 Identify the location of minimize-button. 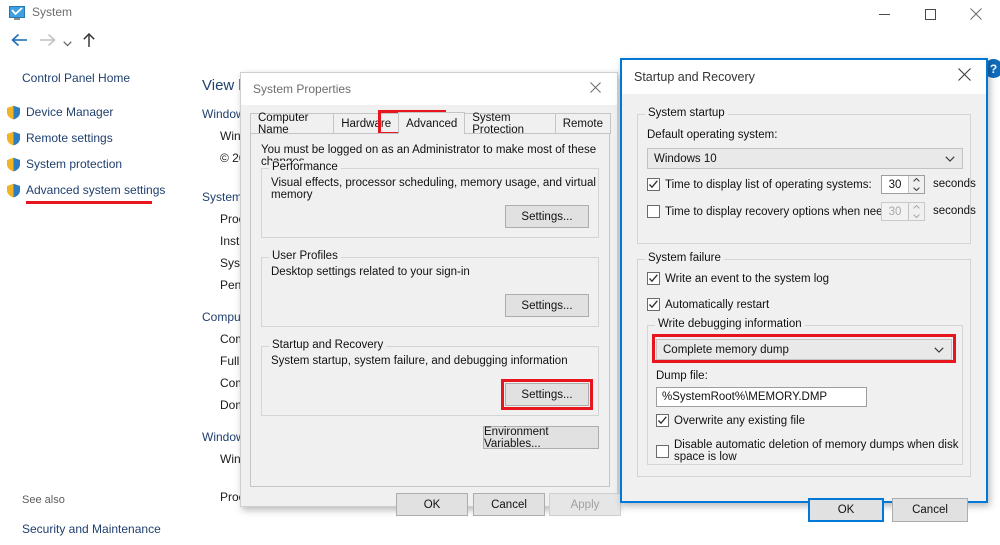
(884, 14).